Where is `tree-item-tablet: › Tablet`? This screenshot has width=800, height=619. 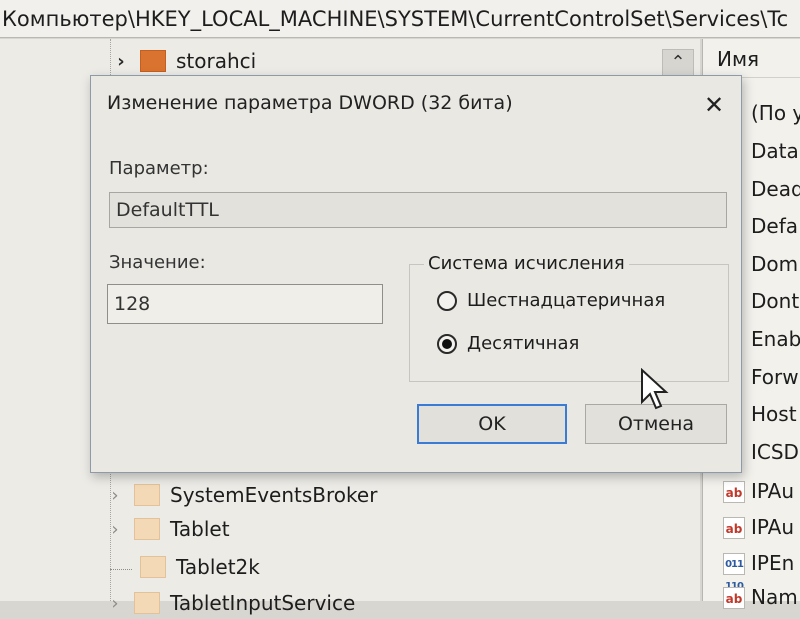 tree-item-tablet: › Tablet is located at coordinates (167, 529).